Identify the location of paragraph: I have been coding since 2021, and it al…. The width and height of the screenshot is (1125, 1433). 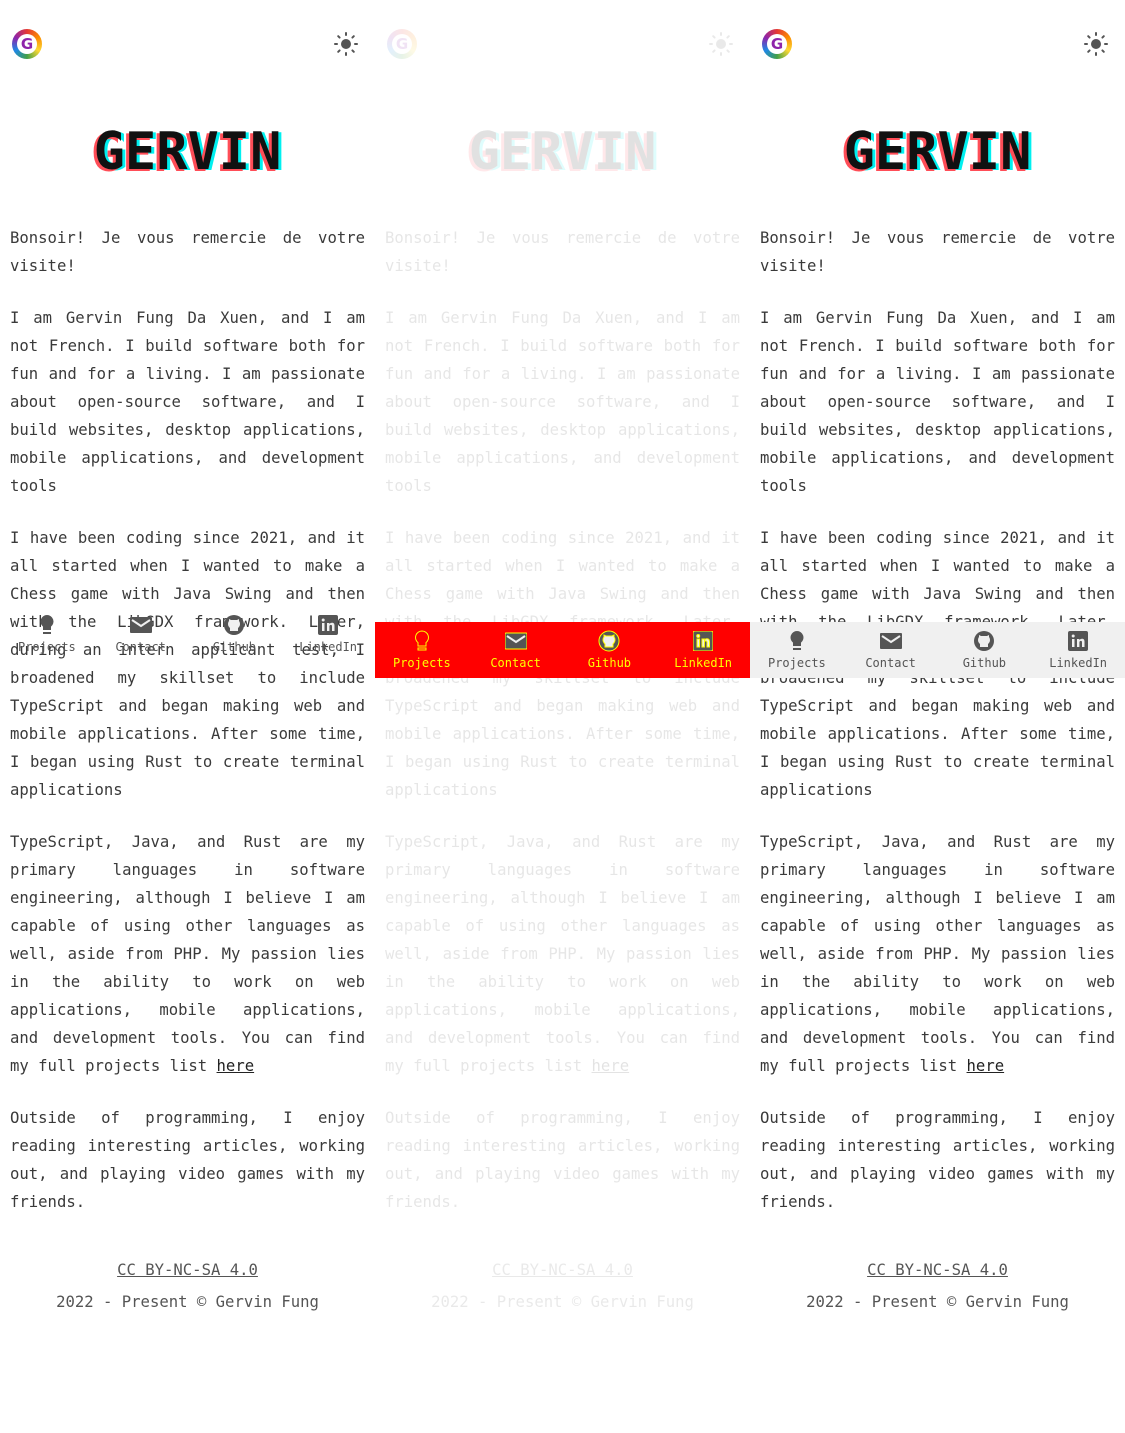
(187, 664).